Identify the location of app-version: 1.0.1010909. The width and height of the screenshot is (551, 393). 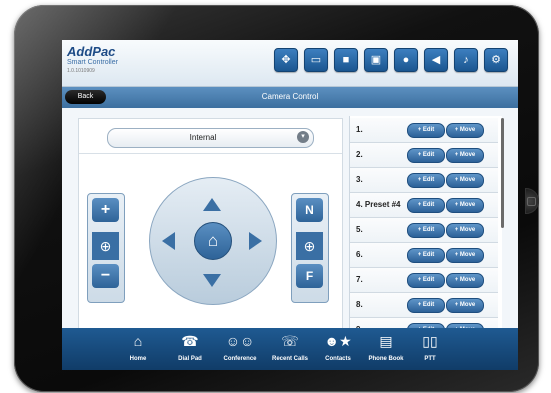
(81, 71).